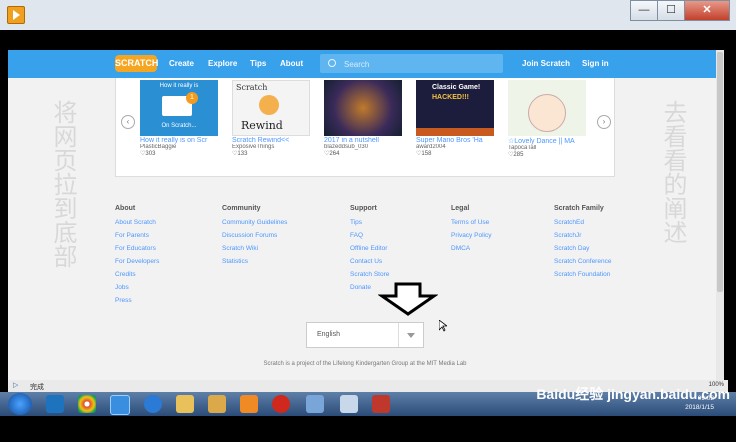 Image resolution: width=736 pixels, height=442 pixels. Describe the element at coordinates (125, 274) in the screenshot. I see `footer-link: Credits` at that location.